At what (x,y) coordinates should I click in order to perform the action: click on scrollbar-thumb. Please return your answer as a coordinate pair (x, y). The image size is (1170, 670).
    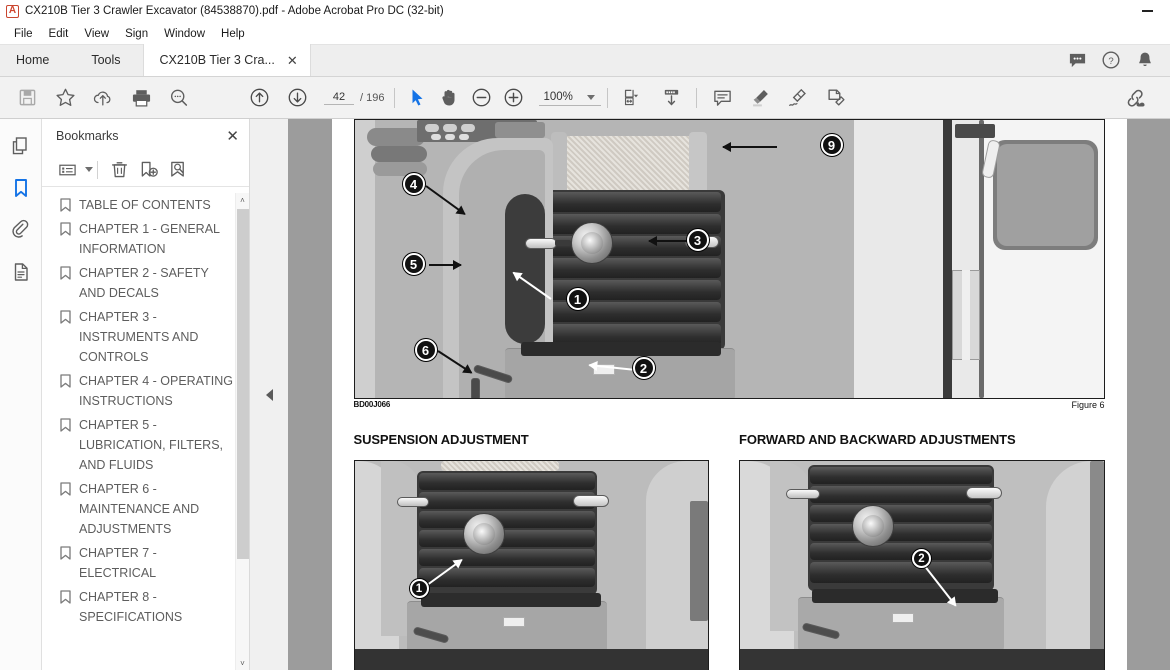
    Looking at the image, I should click on (242, 384).